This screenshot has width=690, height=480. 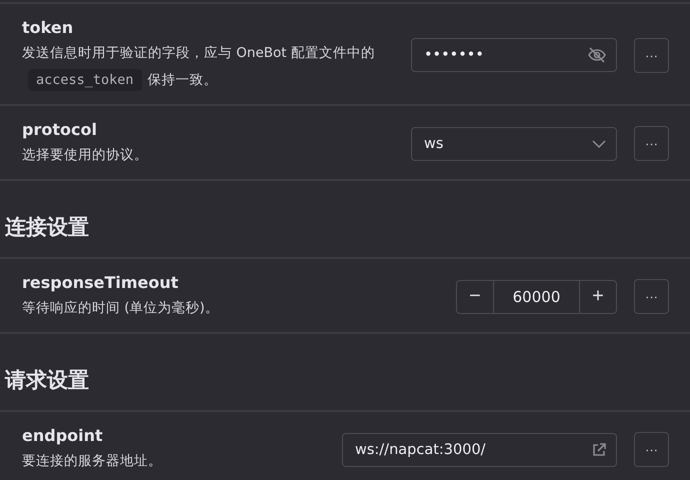 I want to click on setting-title: responseTimeout, so click(x=101, y=283).